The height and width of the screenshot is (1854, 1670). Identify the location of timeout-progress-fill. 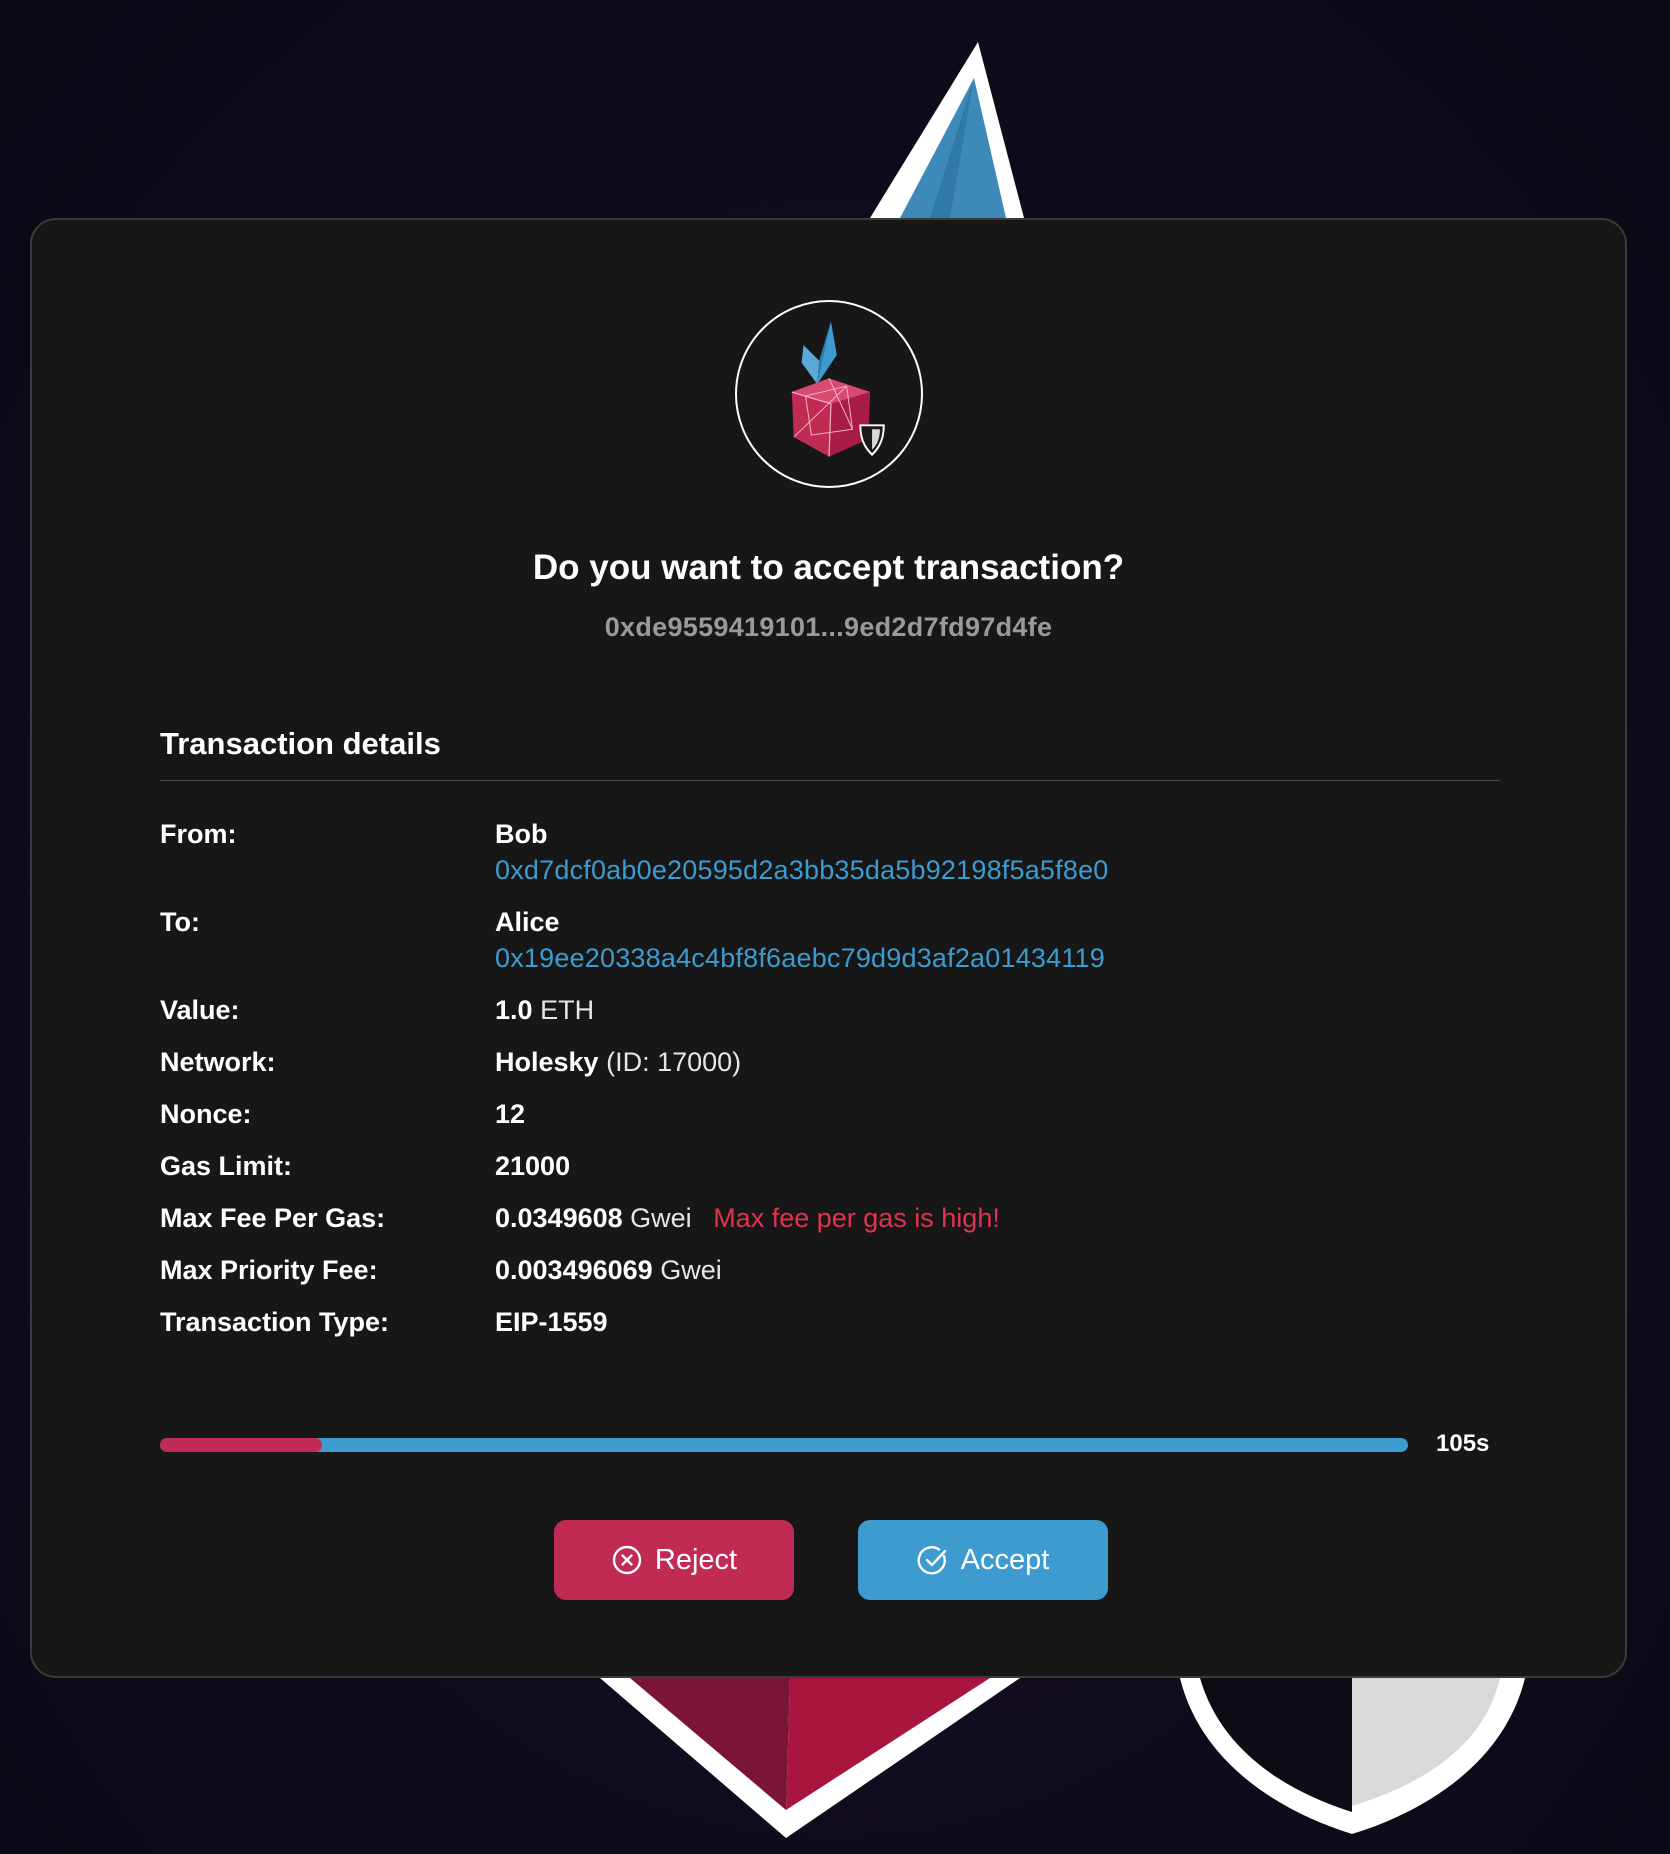
(241, 1445).